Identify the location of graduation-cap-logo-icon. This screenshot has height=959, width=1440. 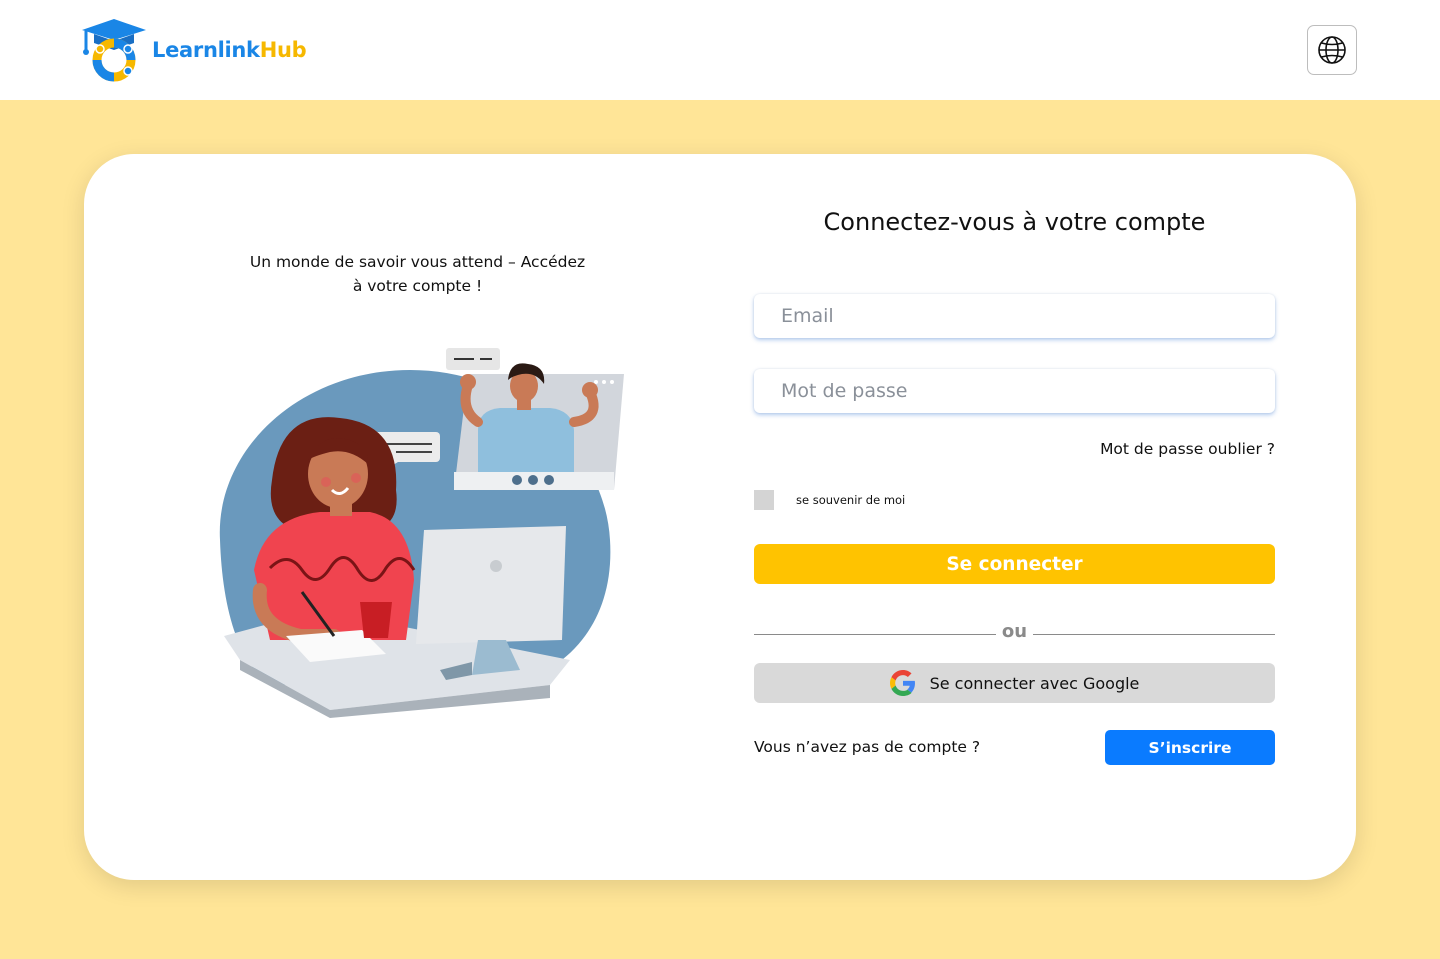
(114, 50).